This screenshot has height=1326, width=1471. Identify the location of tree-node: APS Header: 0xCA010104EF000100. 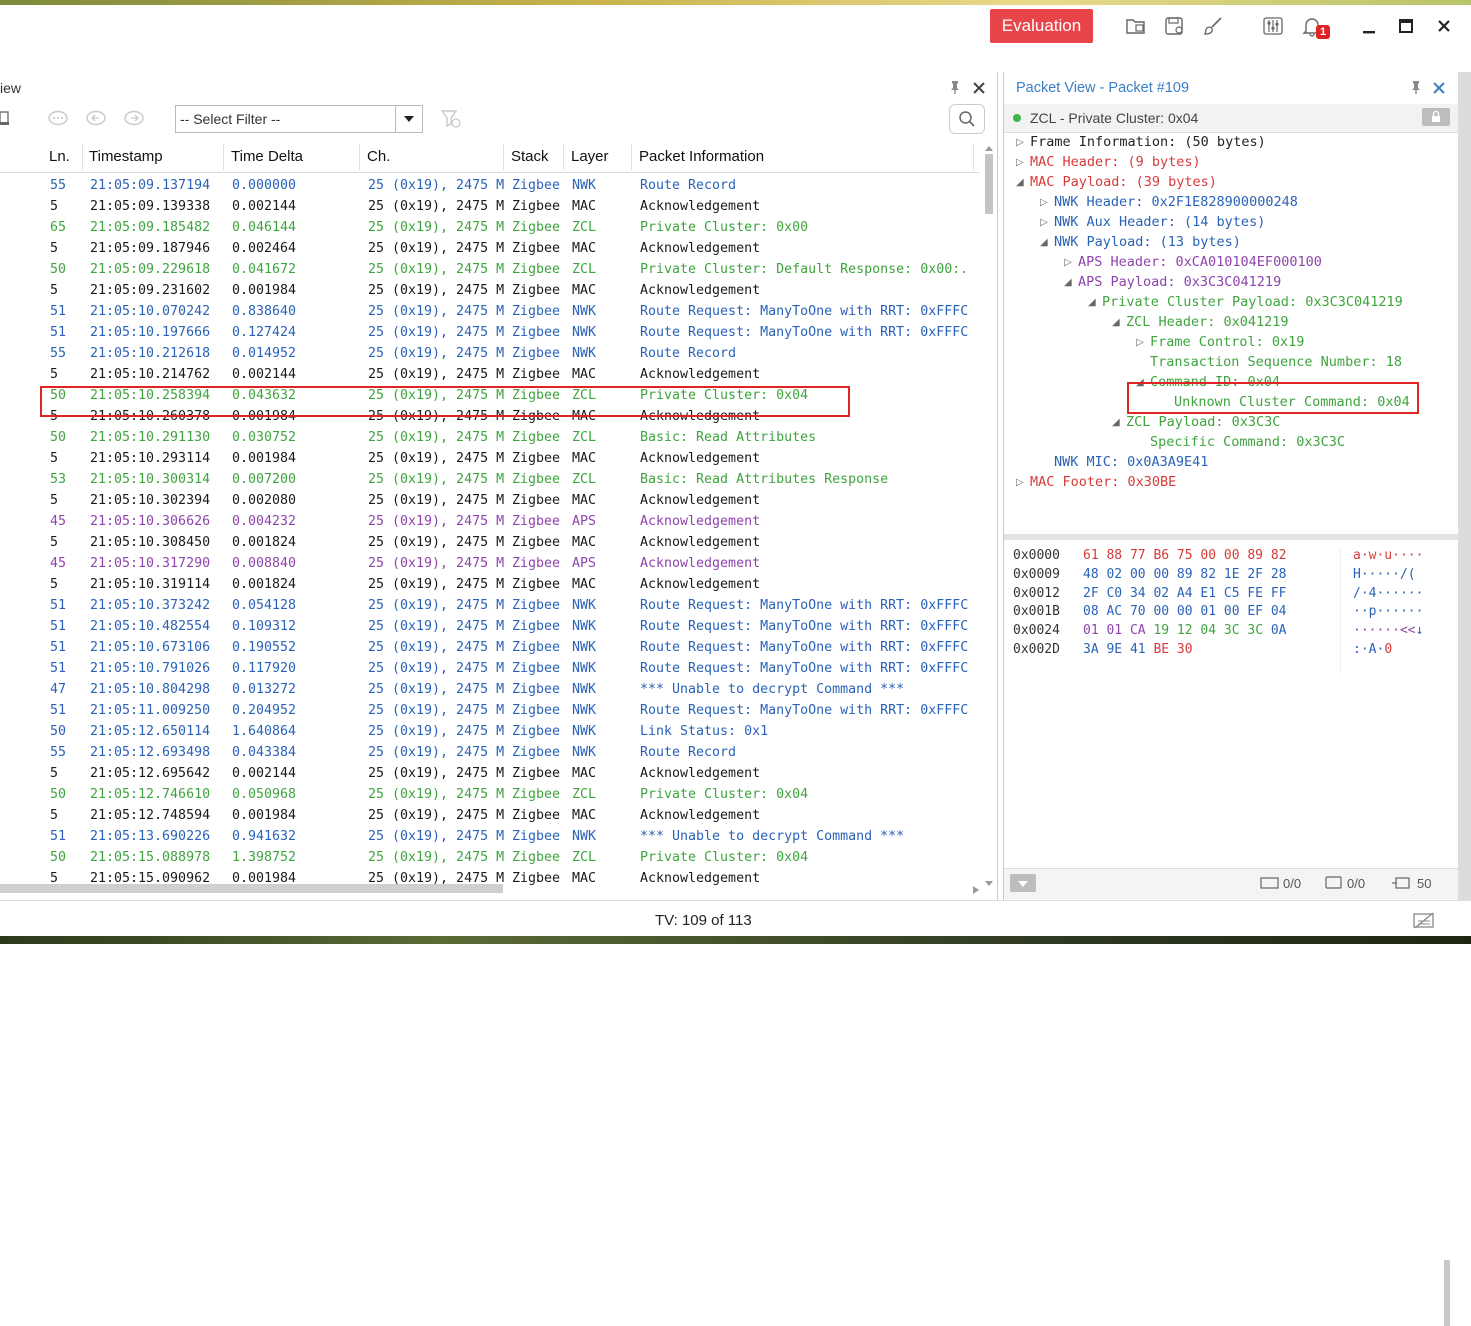
(1200, 262).